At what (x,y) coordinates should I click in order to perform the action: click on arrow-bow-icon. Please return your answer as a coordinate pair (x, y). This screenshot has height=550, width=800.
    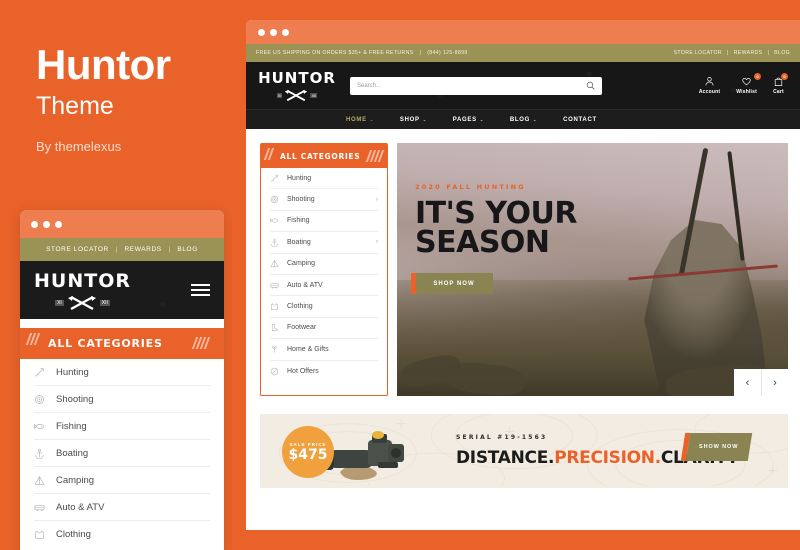
    Looking at the image, I should click on (39, 372).